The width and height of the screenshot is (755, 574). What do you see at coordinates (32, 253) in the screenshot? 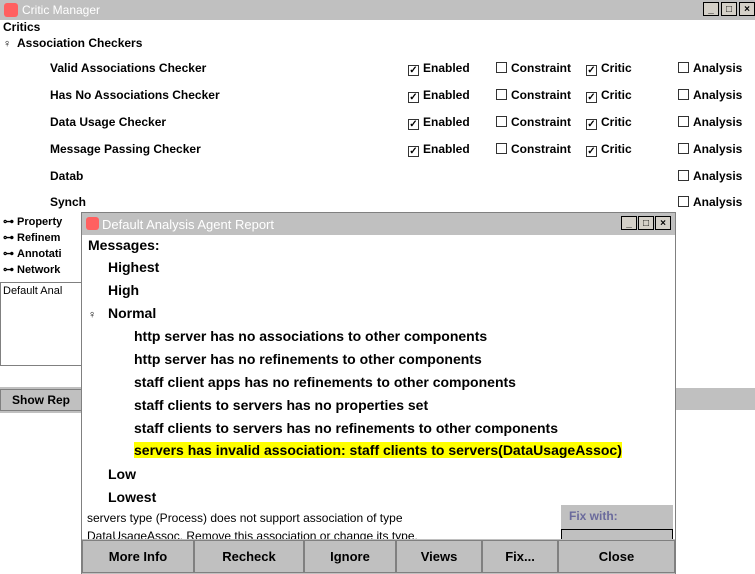
I see `tree-node-annotation: ⊶ Annotati` at bounding box center [32, 253].